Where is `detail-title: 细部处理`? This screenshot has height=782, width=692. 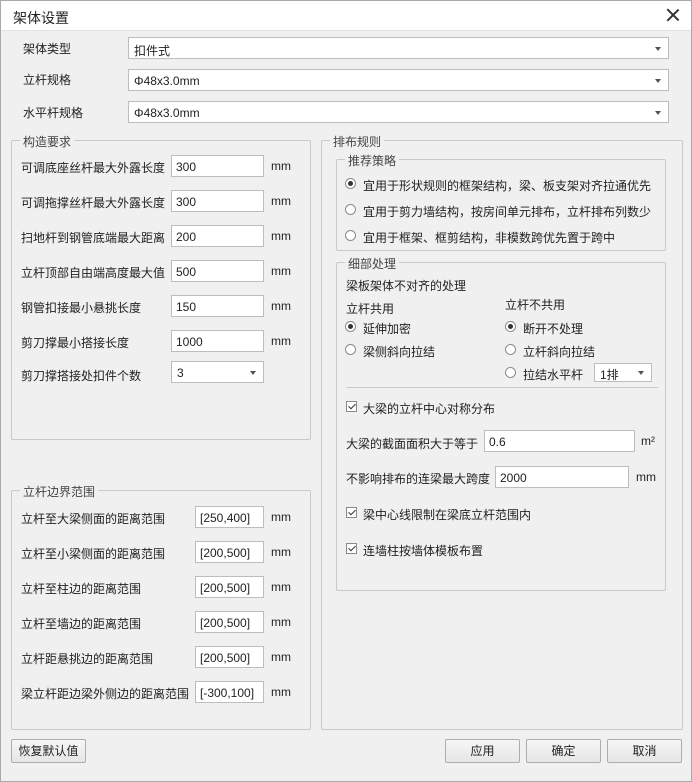
detail-title: 细部处理 is located at coordinates (372, 263).